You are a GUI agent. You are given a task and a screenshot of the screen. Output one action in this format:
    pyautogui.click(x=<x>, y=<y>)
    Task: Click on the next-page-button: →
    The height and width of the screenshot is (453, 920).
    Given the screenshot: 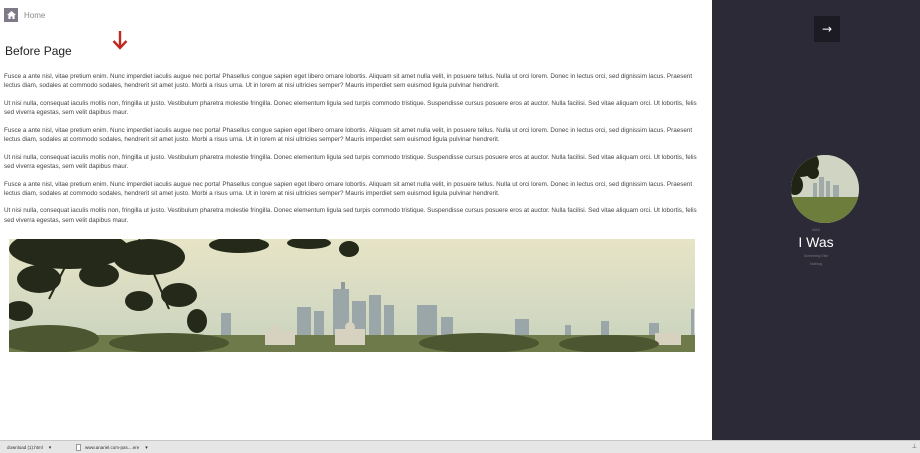 What is the action you would take?
    pyautogui.click(x=827, y=29)
    